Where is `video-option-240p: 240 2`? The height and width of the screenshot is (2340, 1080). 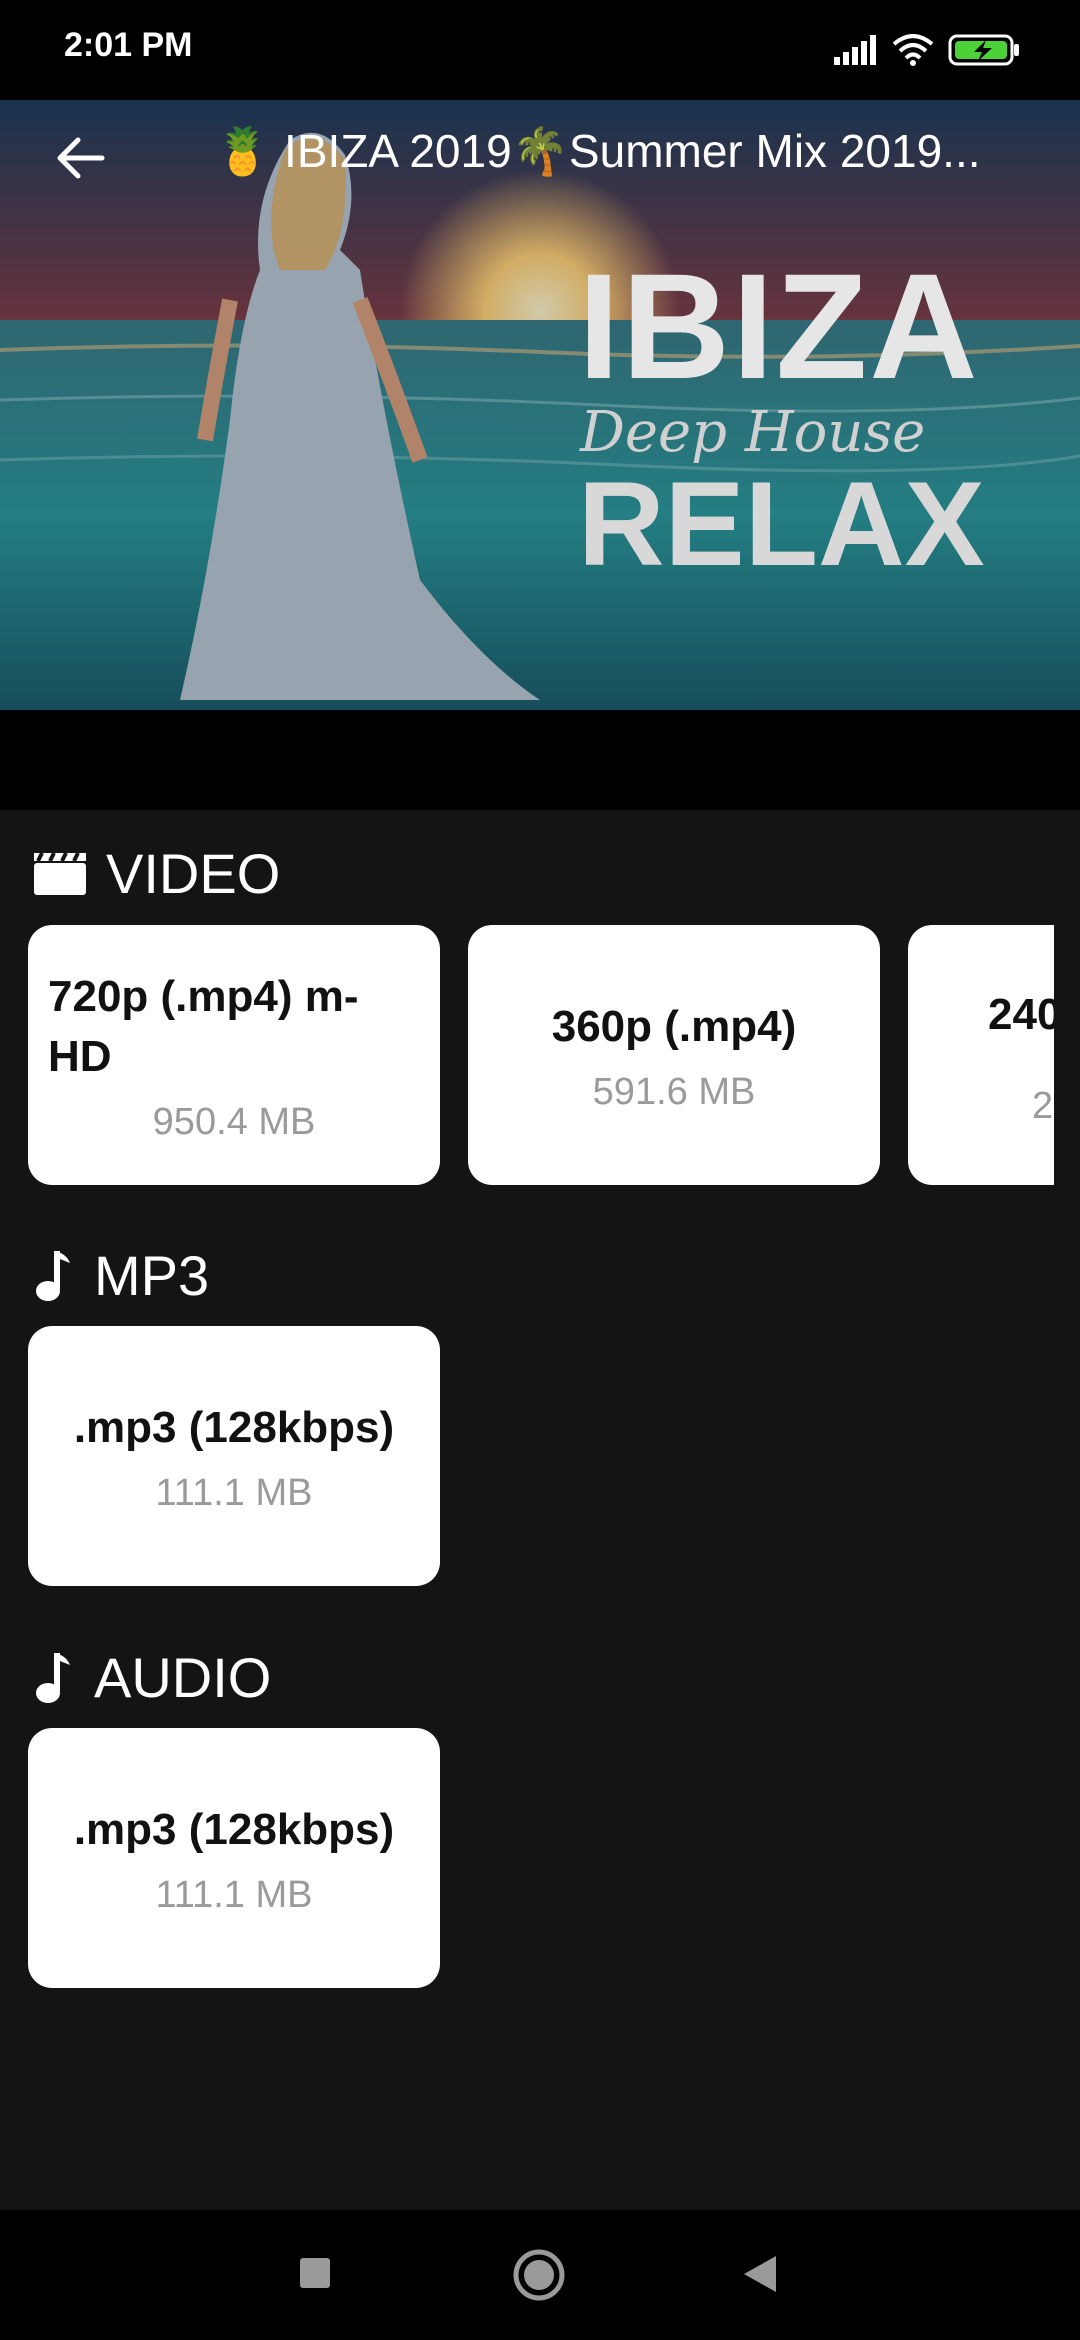
video-option-240p: 240 2 is located at coordinates (981, 1055).